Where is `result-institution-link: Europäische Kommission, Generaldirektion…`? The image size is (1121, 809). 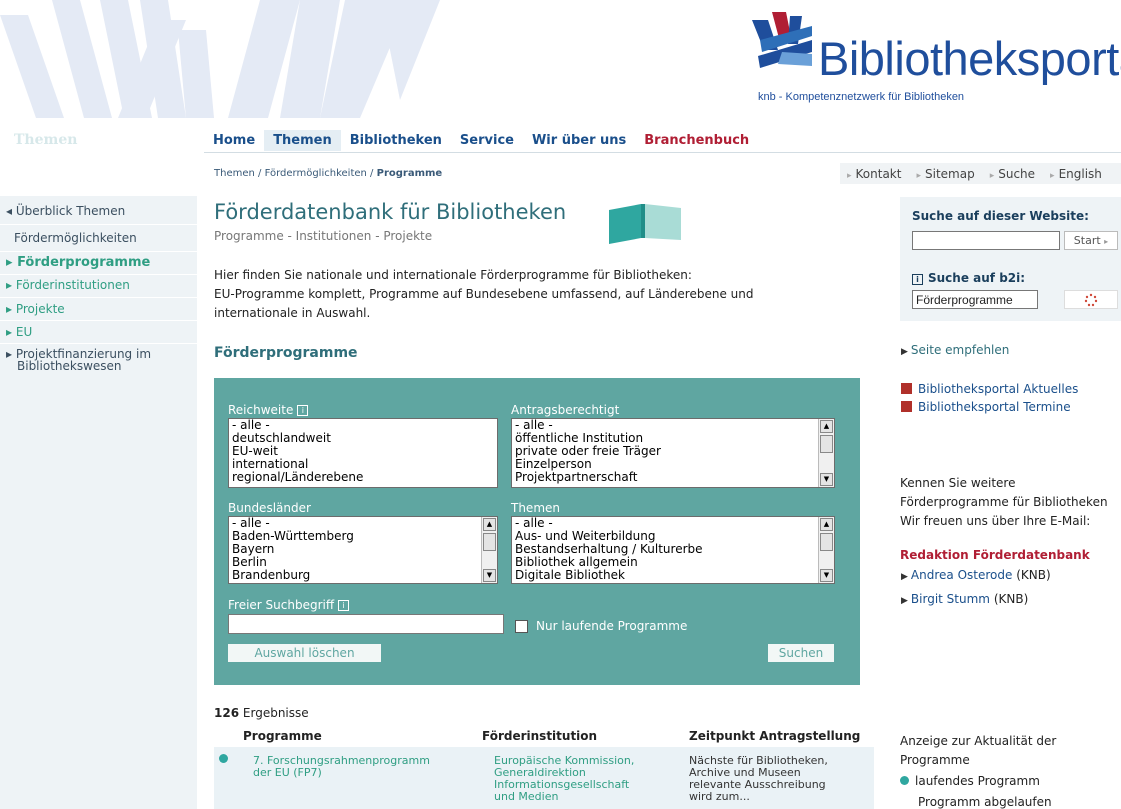 result-institution-link: Europäische Kommission, Generaldirektion… is located at coordinates (564, 779).